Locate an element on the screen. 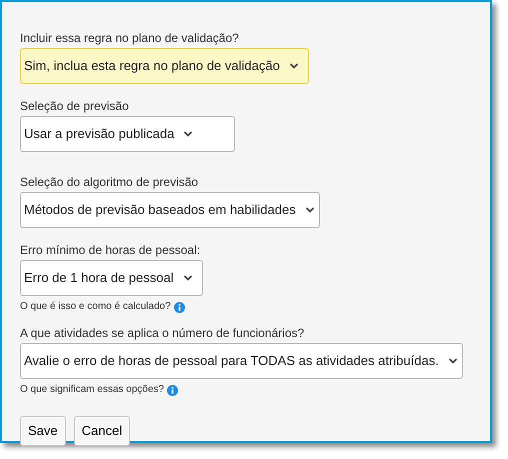 This screenshot has width=508, height=459. dropdown: Sim, inclua esta regra no plano de validação is located at coordinates (164, 66).